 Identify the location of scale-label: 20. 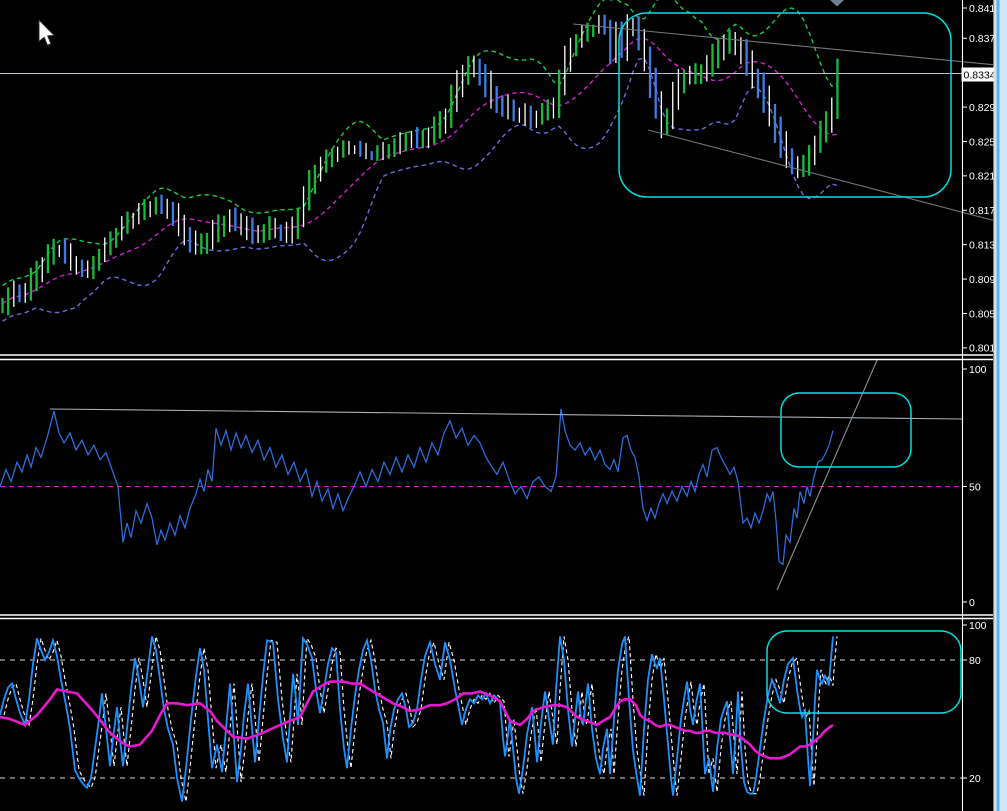
(975, 779).